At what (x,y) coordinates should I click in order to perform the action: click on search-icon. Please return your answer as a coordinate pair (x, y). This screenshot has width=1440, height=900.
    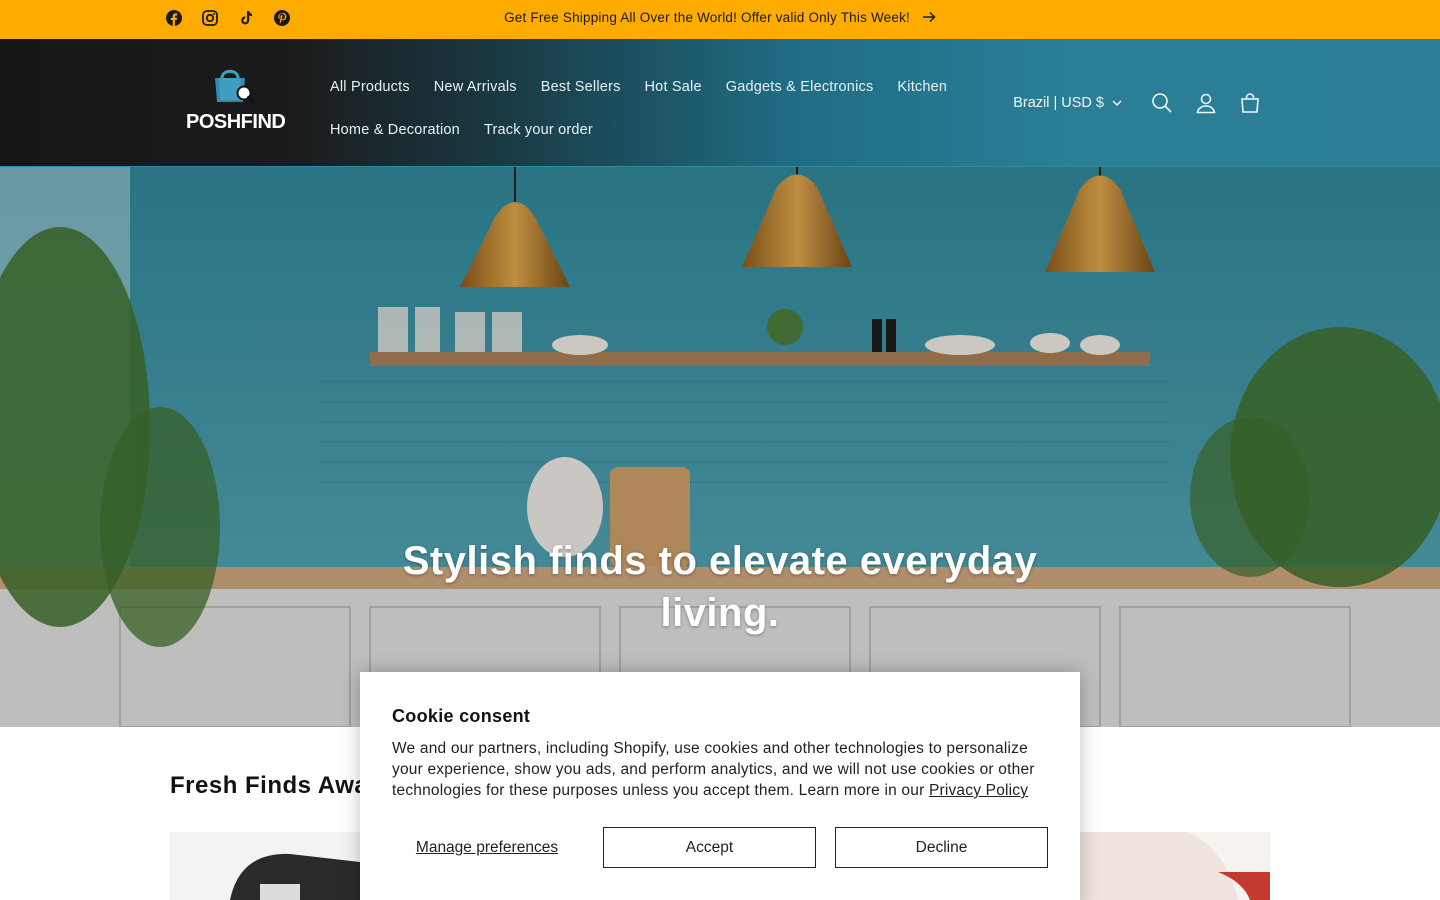
    Looking at the image, I should click on (1162, 103).